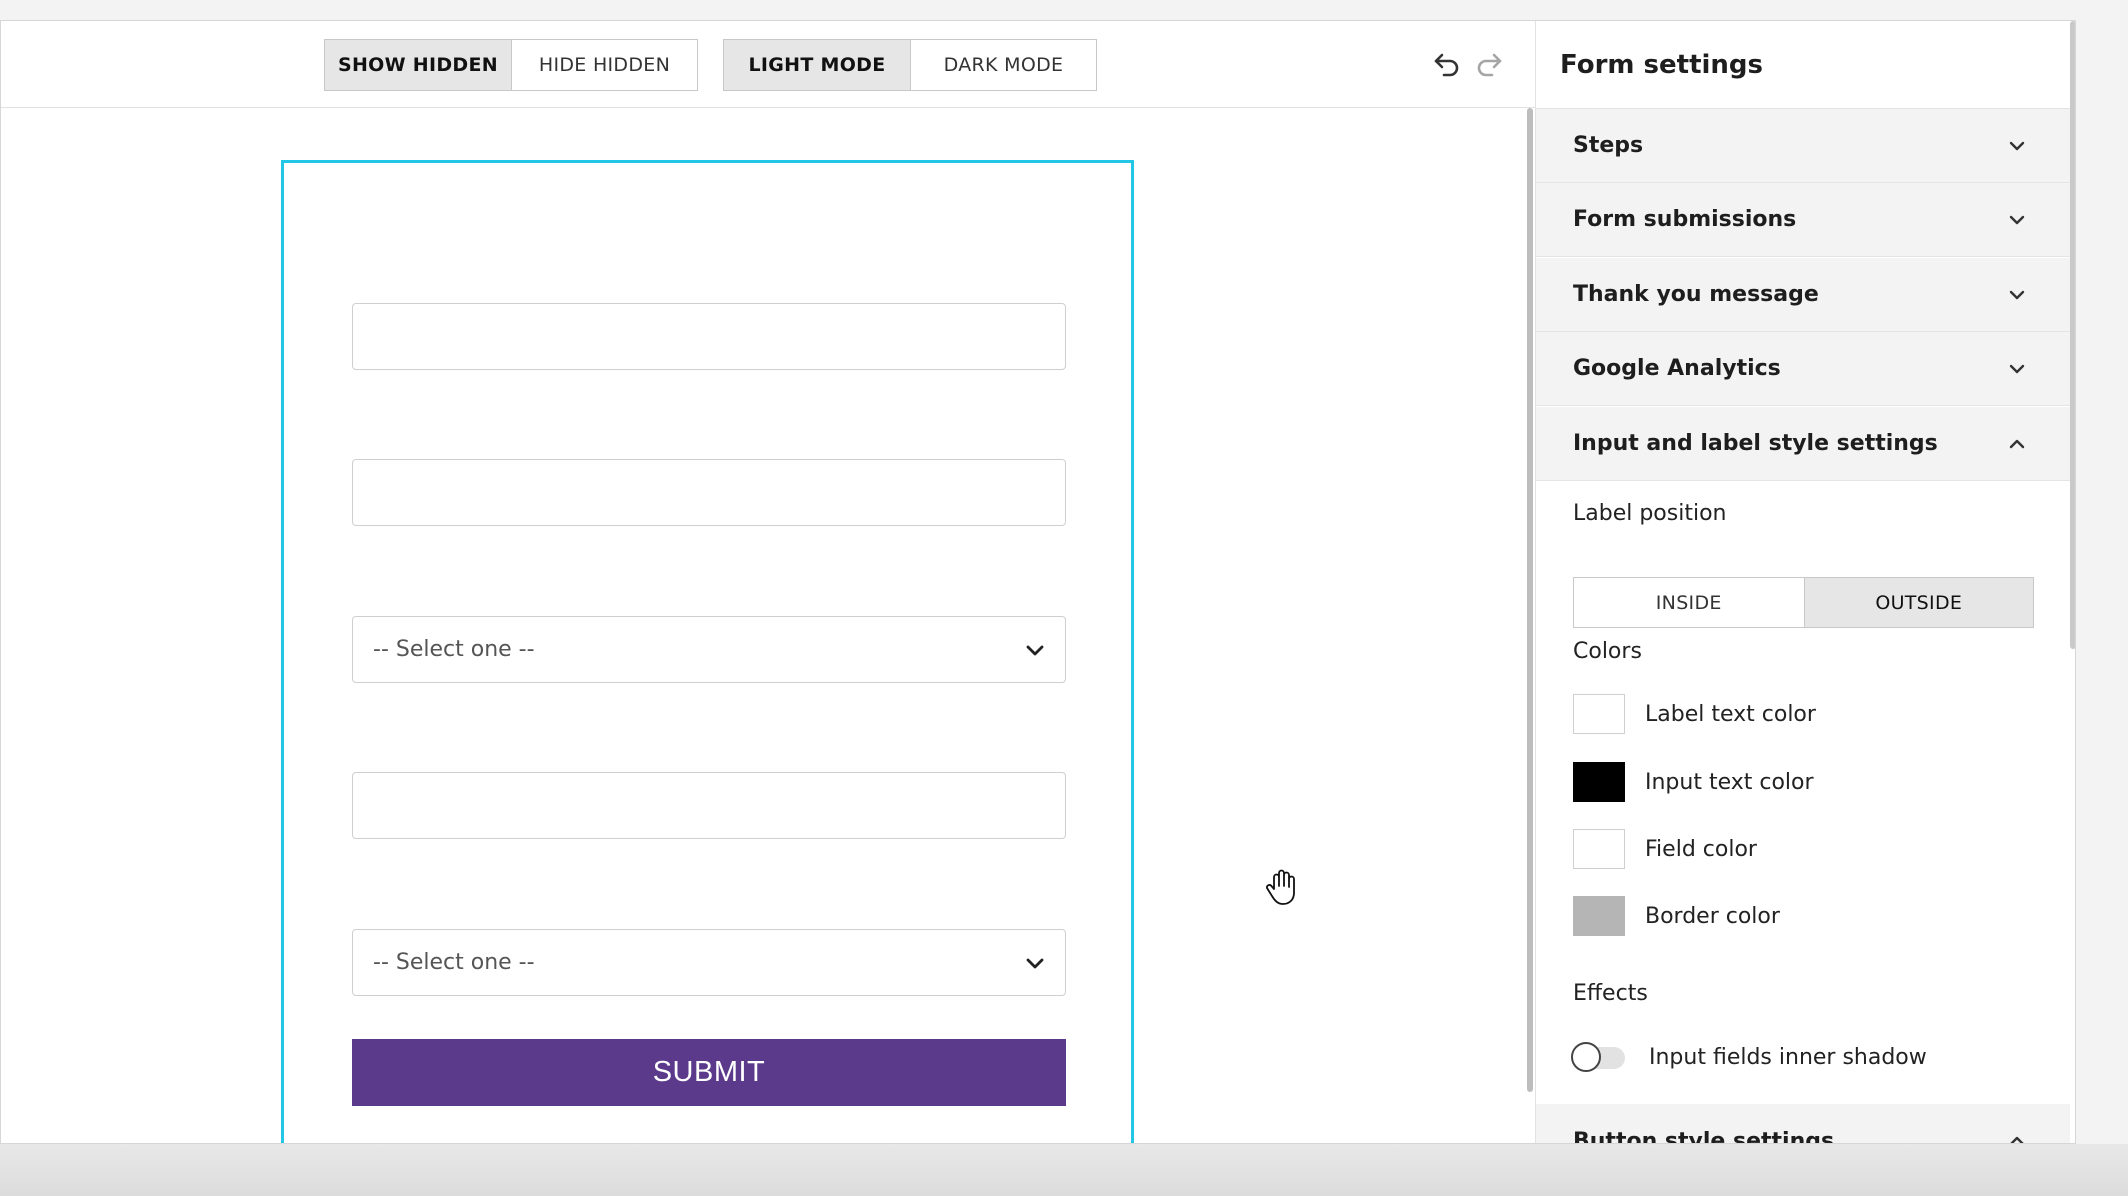 This screenshot has width=2128, height=1196. Describe the element at coordinates (1918, 602) in the screenshot. I see `outside-button: OUTSIDE` at that location.